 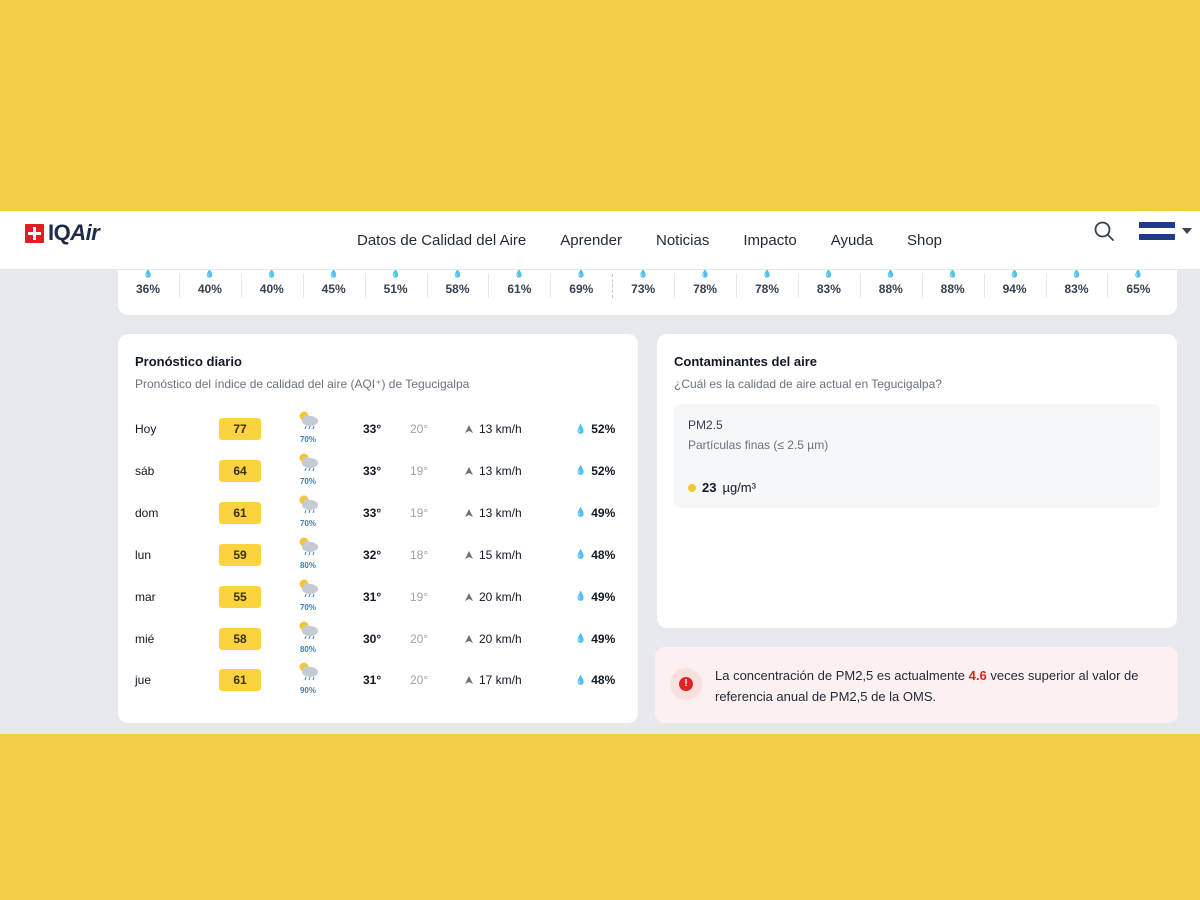 I want to click on hourly-cell: 💧 51%, so click(x=396, y=285).